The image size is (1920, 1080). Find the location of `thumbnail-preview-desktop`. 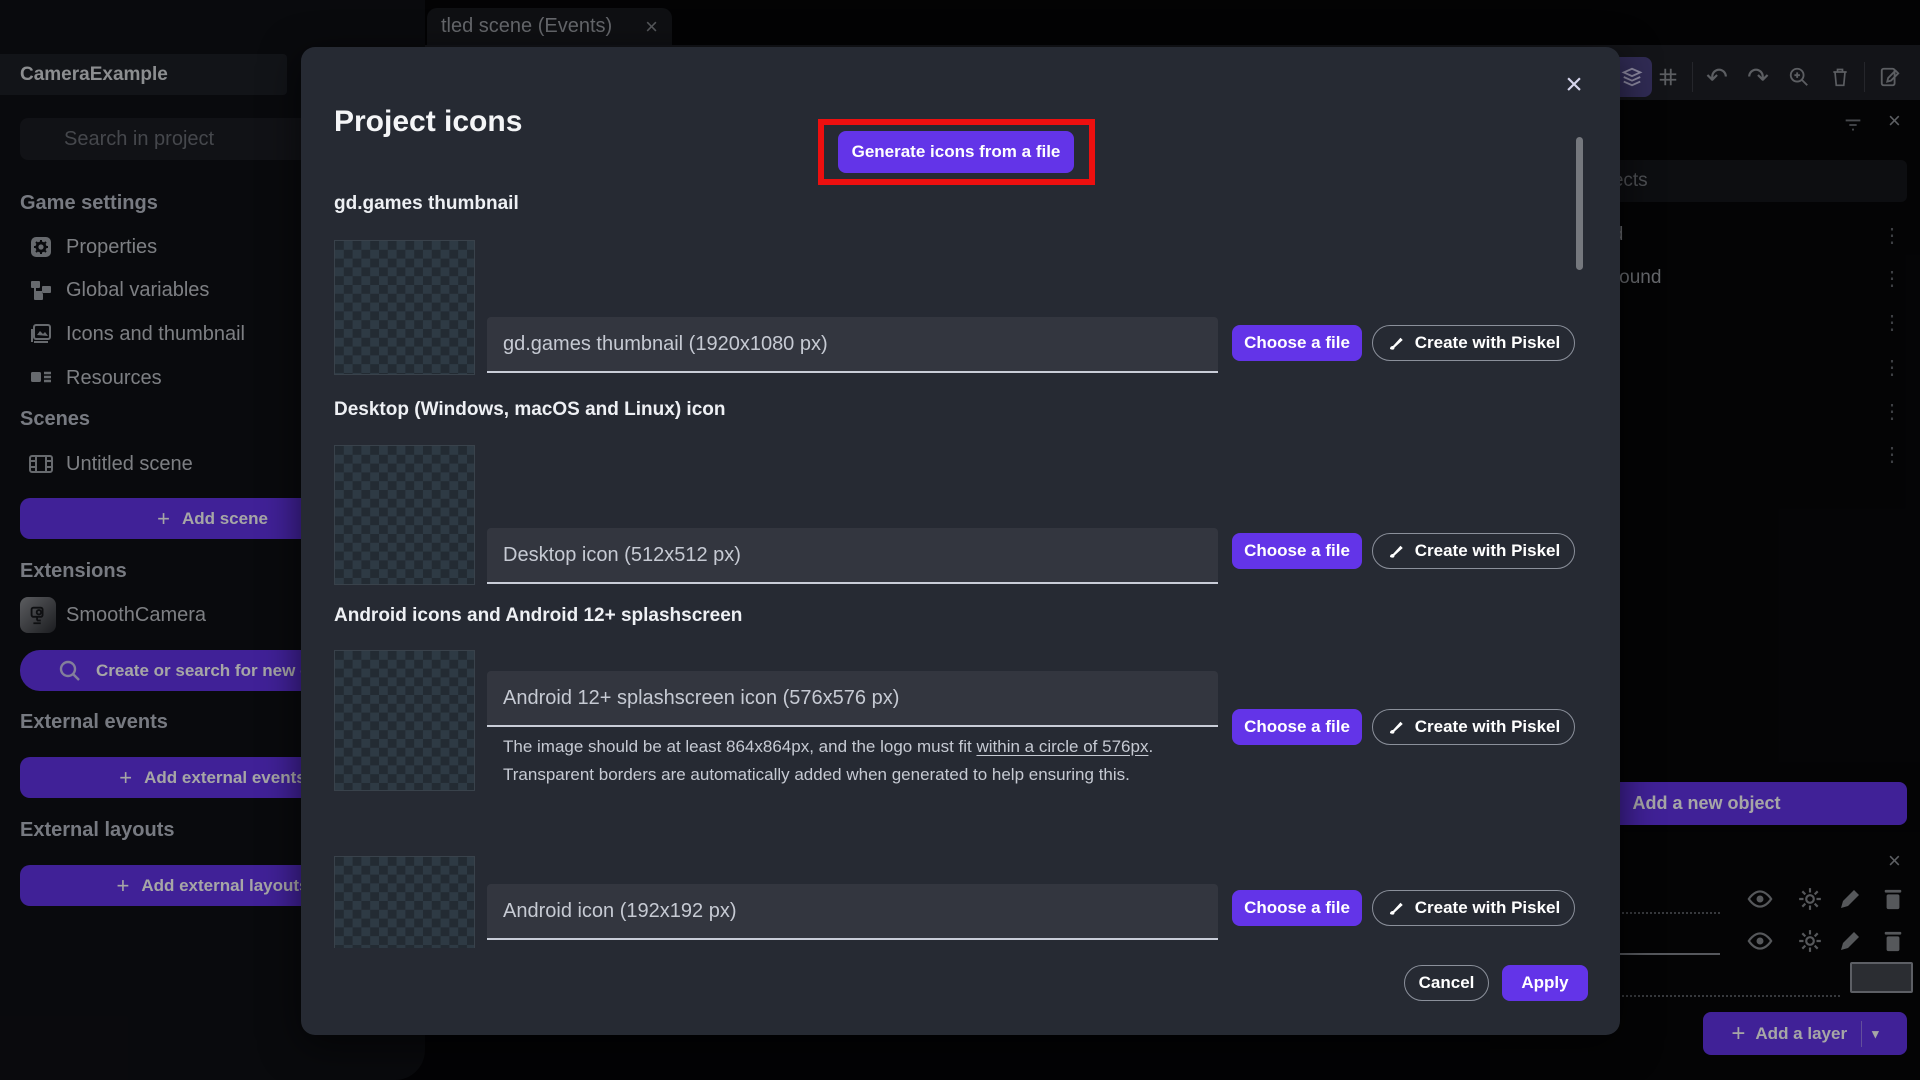

thumbnail-preview-desktop is located at coordinates (404, 515).